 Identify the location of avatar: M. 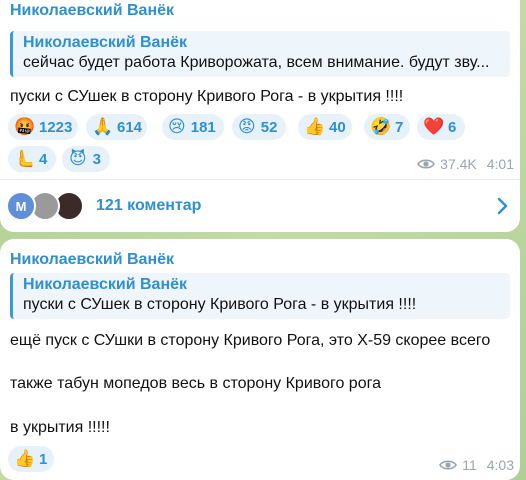
(21, 206).